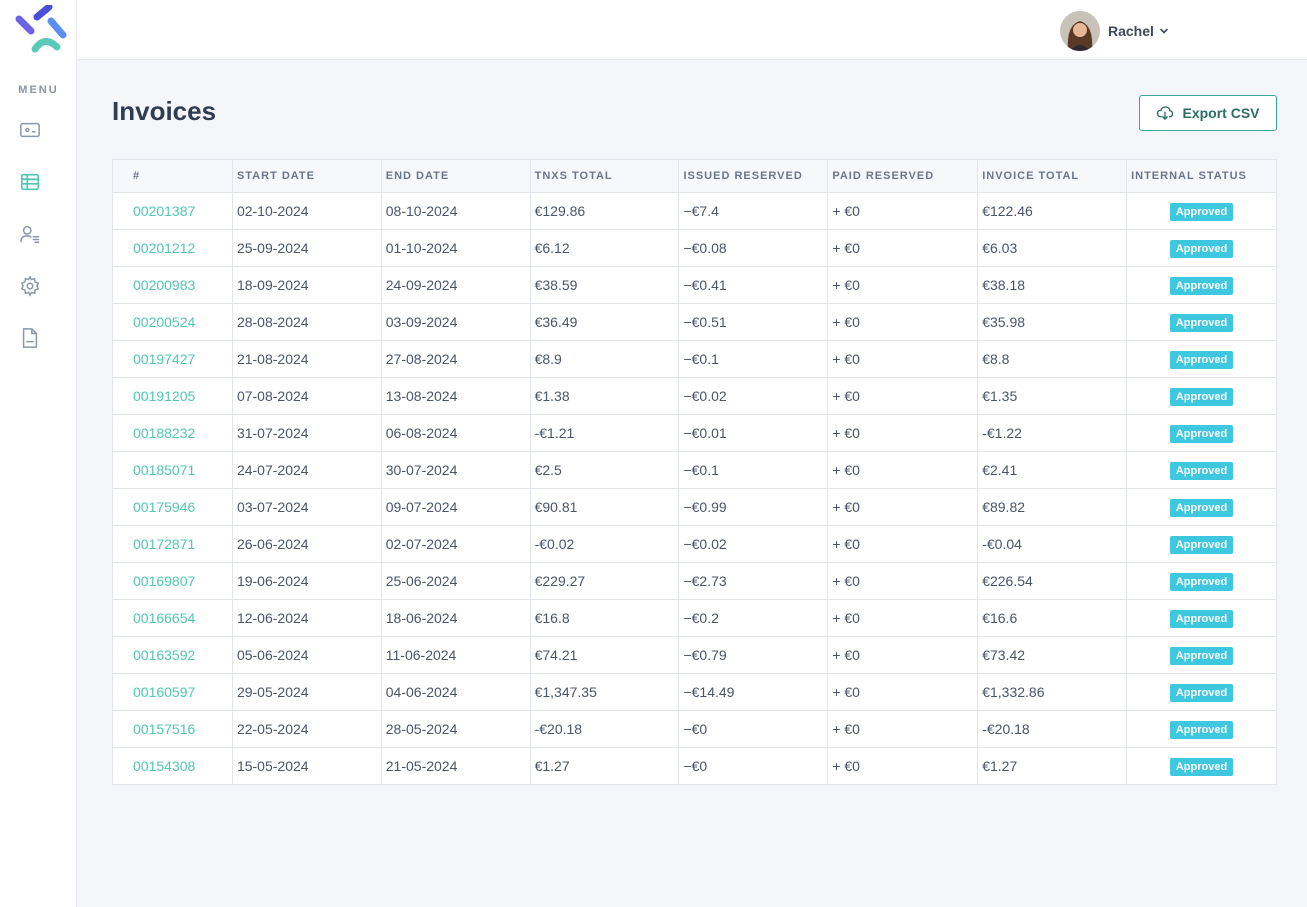 The width and height of the screenshot is (1307, 907). Describe the element at coordinates (455, 655) in the screenshot. I see `end-date-cell: 11-06-2024` at that location.